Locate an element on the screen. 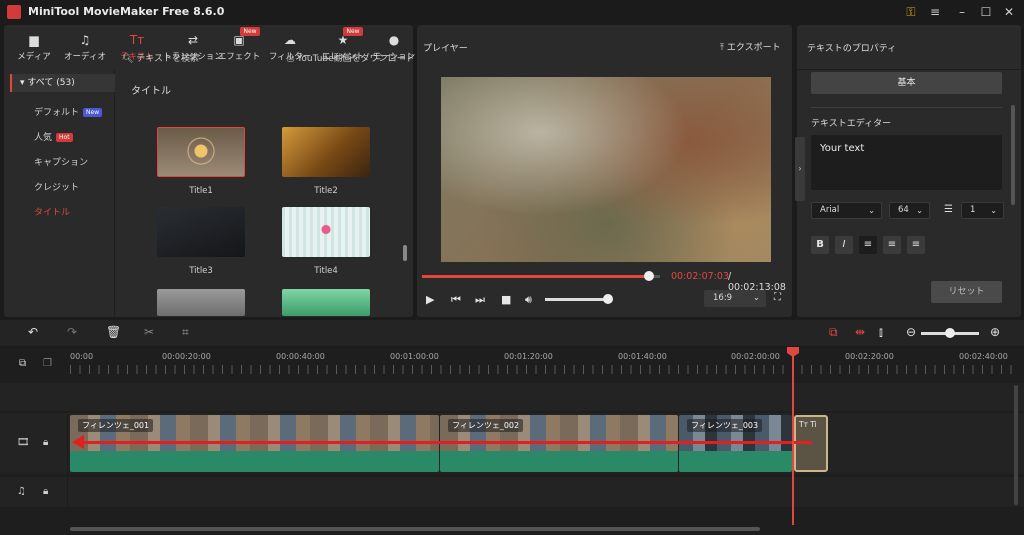 This screenshot has height=535, width=1024. stop-icon: ■ is located at coordinates (506, 299).